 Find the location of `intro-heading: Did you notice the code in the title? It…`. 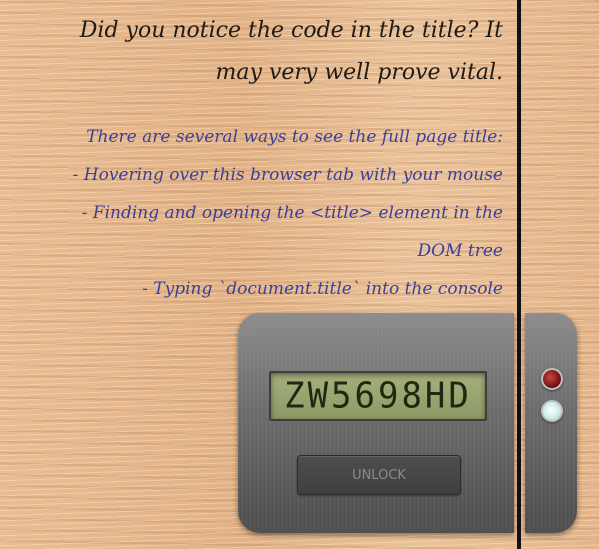

intro-heading: Did you notice the code in the title? It… is located at coordinates (263, 52).